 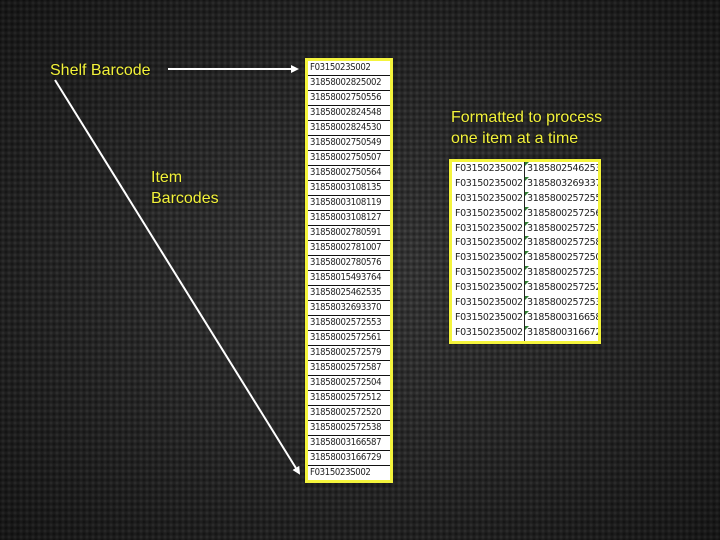 I want to click on item-barcode-cell: 31858003108127, so click(x=349, y=218).